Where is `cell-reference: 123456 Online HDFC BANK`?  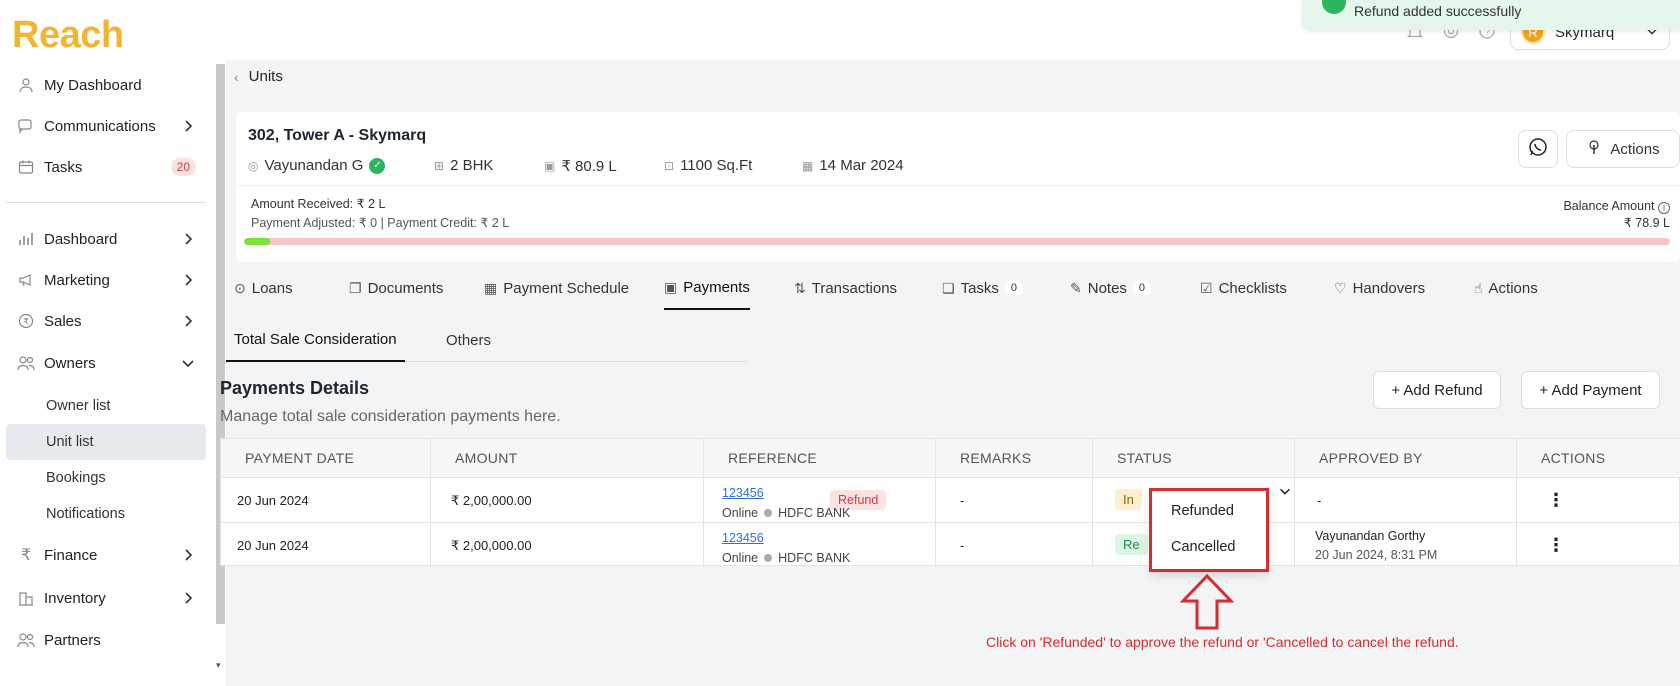
cell-reference: 123456 Online HDFC BANK is located at coordinates (820, 545).